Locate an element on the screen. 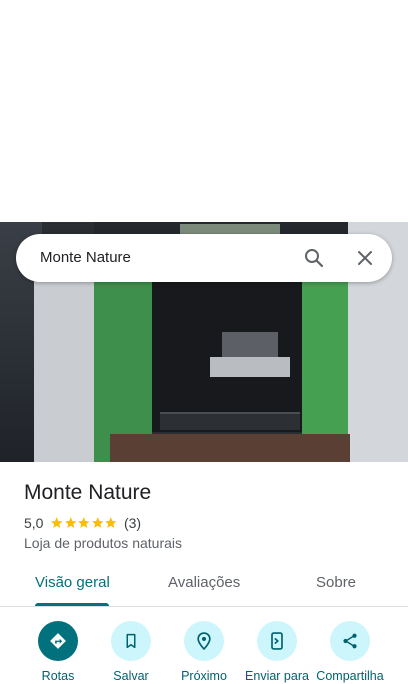  rating-stars is located at coordinates (84, 523).